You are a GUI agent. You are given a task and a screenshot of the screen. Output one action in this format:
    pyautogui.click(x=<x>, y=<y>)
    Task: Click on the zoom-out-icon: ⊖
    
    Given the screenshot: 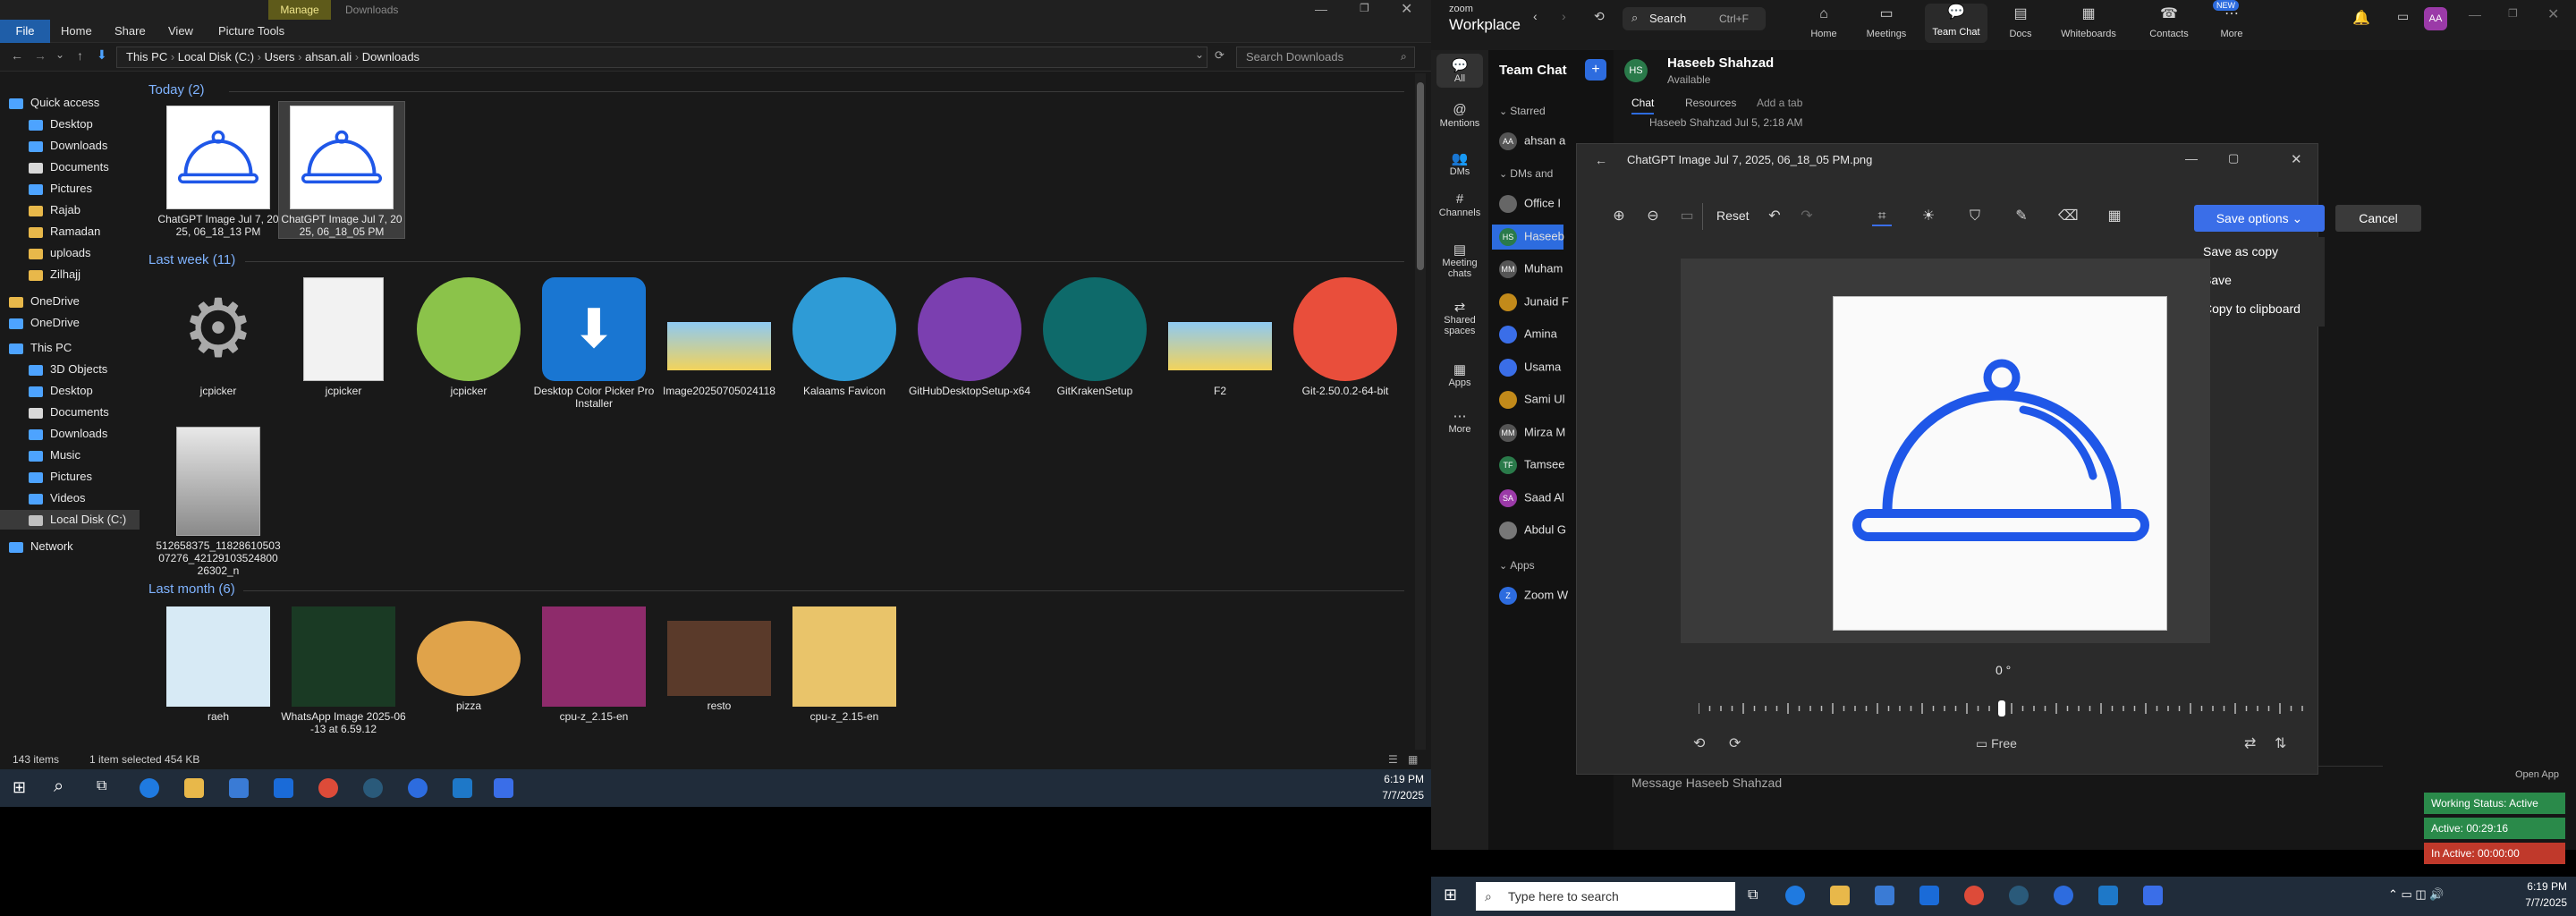 What is the action you would take?
    pyautogui.click(x=1653, y=216)
    